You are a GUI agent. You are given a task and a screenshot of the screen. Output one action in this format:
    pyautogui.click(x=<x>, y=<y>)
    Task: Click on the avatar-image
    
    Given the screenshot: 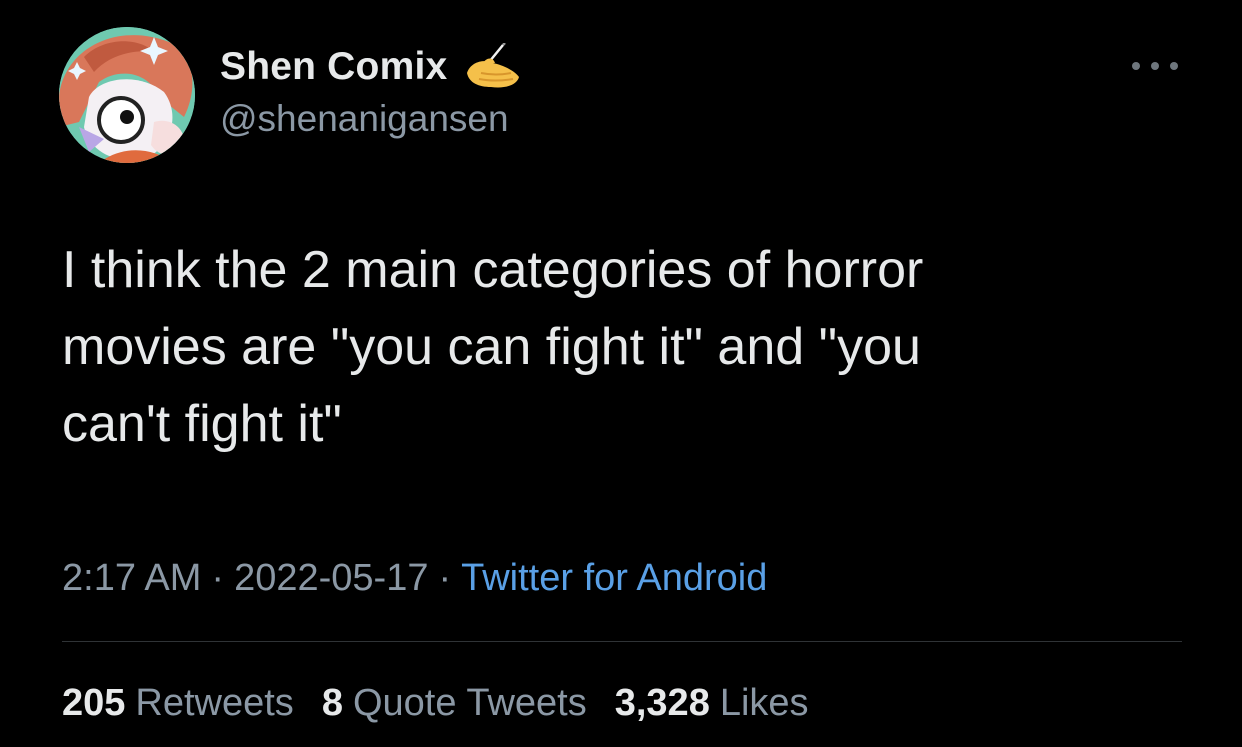 What is the action you would take?
    pyautogui.click(x=127, y=95)
    